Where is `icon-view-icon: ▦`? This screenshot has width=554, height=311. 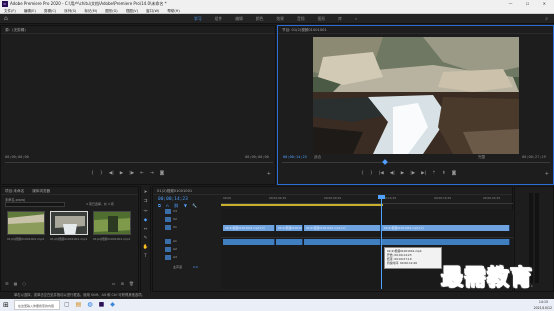
icon-view-icon: ▦ is located at coordinates (16, 283).